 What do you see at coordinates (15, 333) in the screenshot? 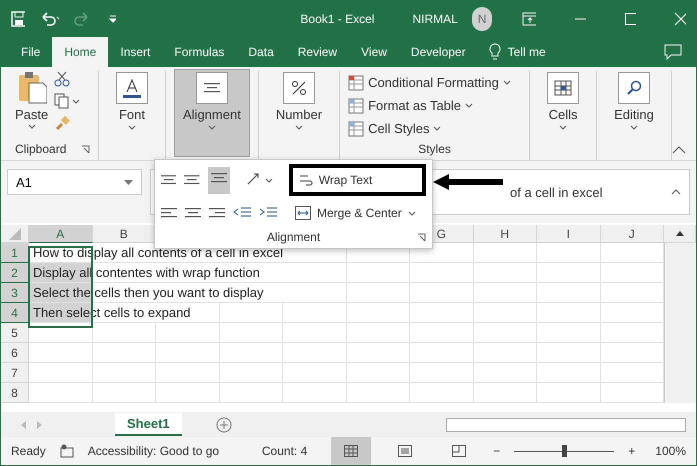
I see `row-header: 5` at bounding box center [15, 333].